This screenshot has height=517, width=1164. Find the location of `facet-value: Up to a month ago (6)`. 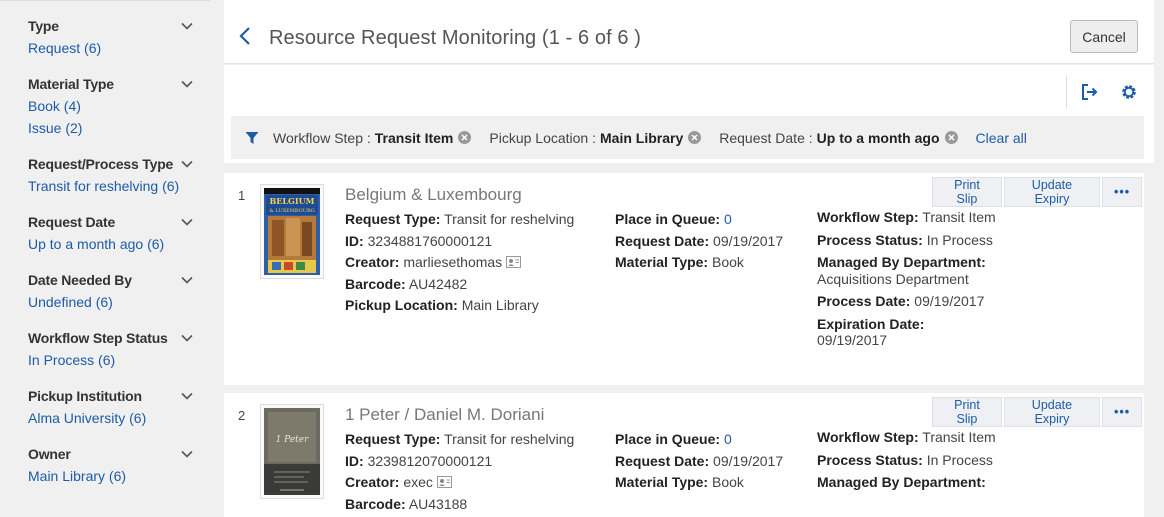

facet-value: Up to a month ago (6) is located at coordinates (119, 244).